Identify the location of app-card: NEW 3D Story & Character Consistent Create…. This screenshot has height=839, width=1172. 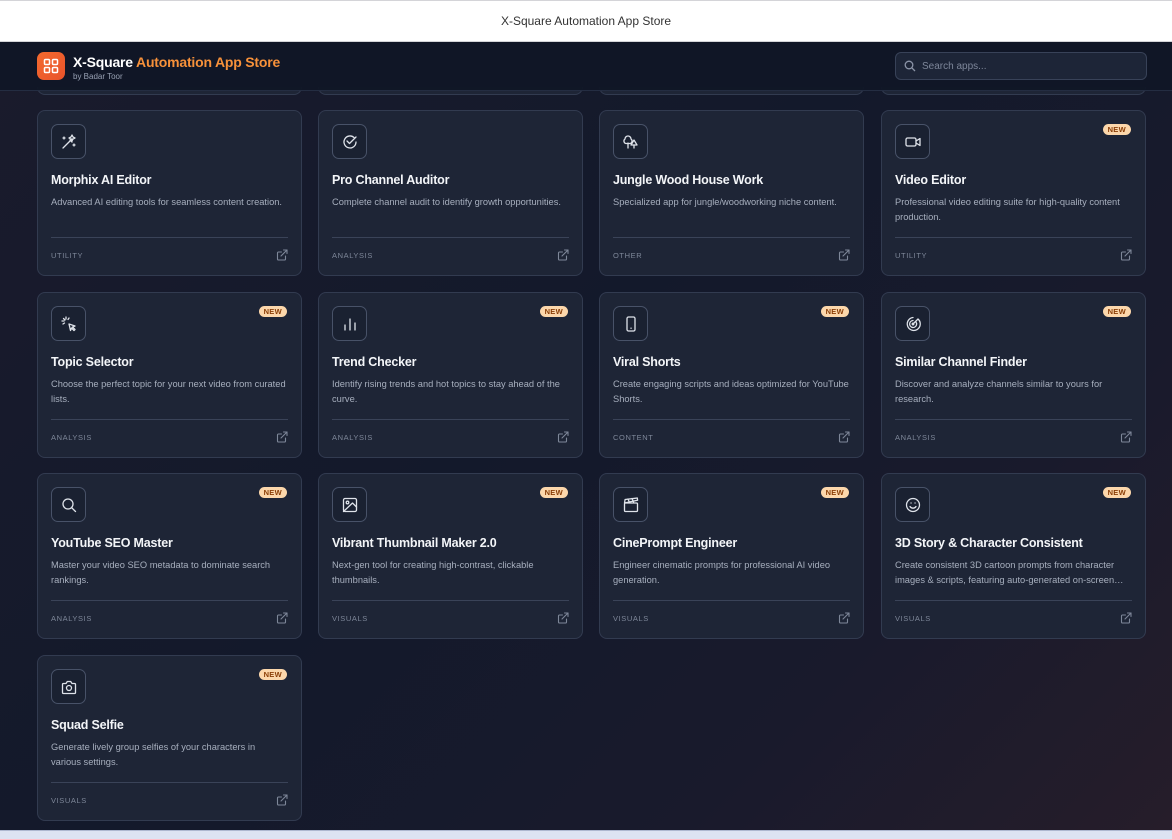
(1013, 556).